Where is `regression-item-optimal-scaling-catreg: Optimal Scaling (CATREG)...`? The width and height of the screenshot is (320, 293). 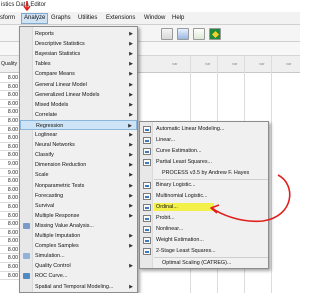 regression-item-optimal-scaling-catreg: Optimal Scaling (CATREG)... is located at coordinates (204, 263).